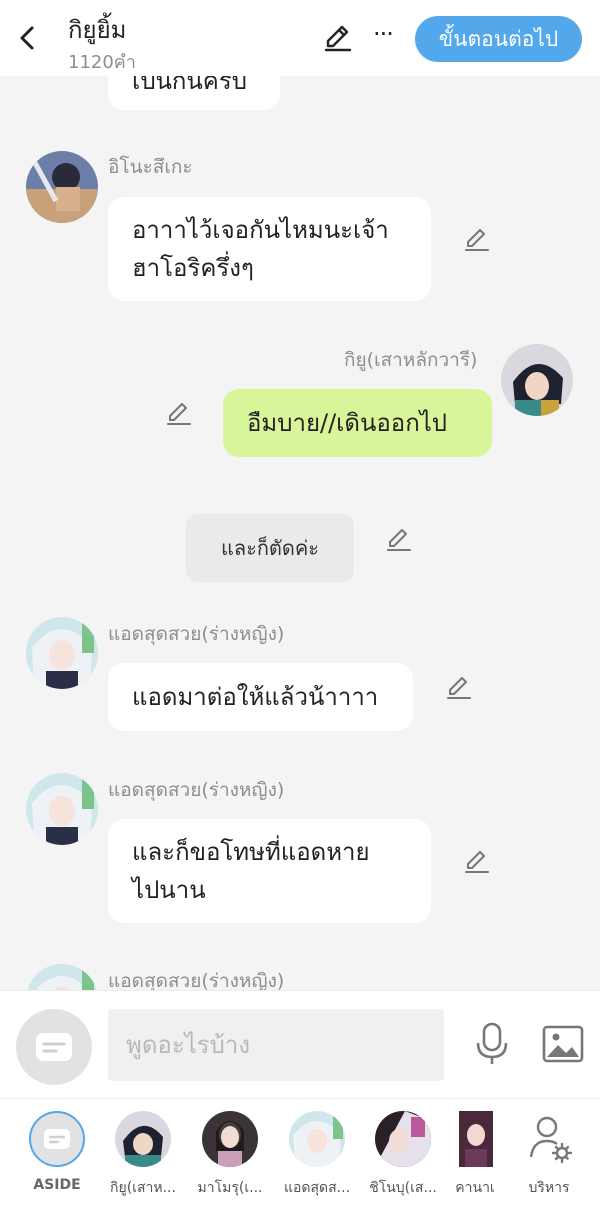 This screenshot has height=1214, width=600. What do you see at coordinates (251, 852) in the screenshot?
I see `message-line: และก็ขอโทษที่แอดหาย` at bounding box center [251, 852].